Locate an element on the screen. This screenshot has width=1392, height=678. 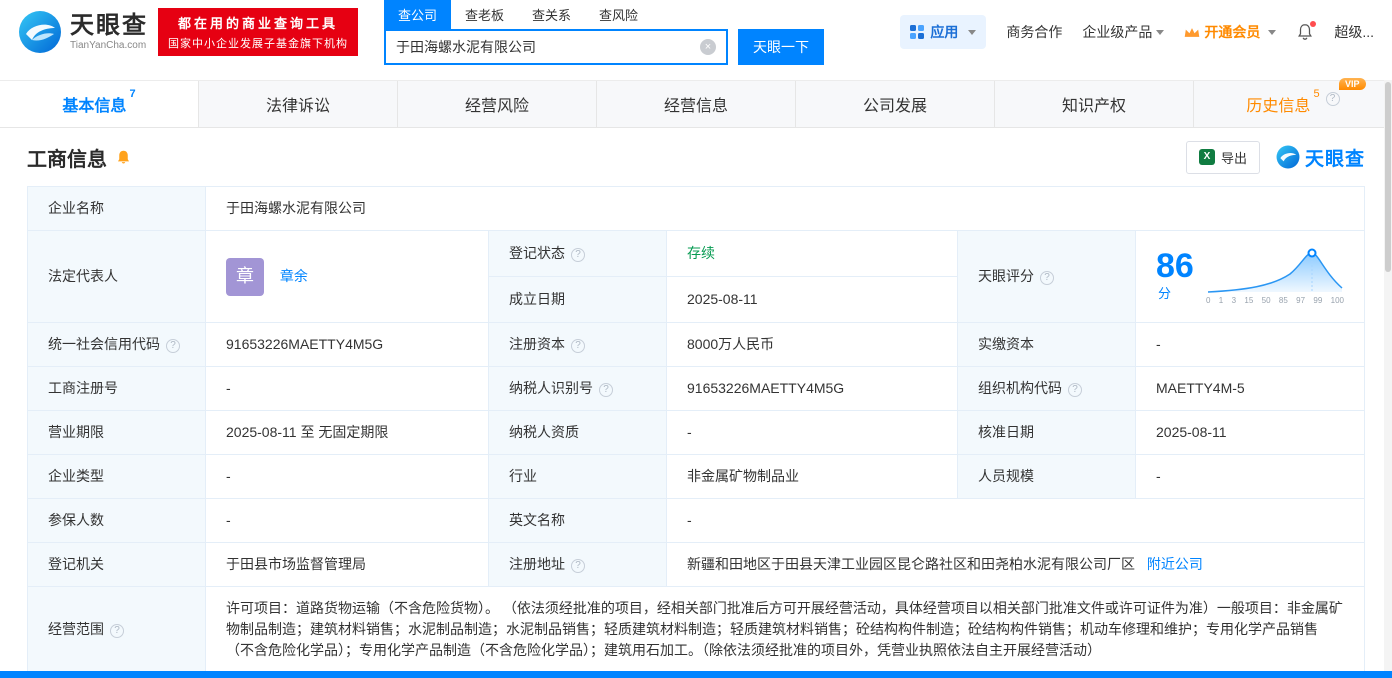
tab-operation-risk-label: 经营风险 is located at coordinates (496, 106).